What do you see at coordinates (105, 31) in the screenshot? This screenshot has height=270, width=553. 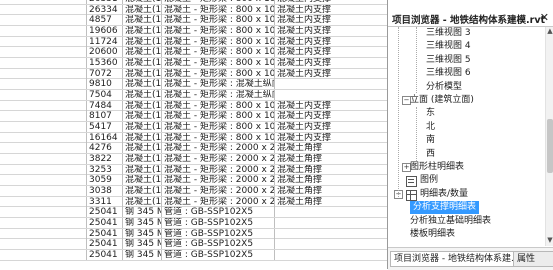 I see `table-cell-c1: 19606` at bounding box center [105, 31].